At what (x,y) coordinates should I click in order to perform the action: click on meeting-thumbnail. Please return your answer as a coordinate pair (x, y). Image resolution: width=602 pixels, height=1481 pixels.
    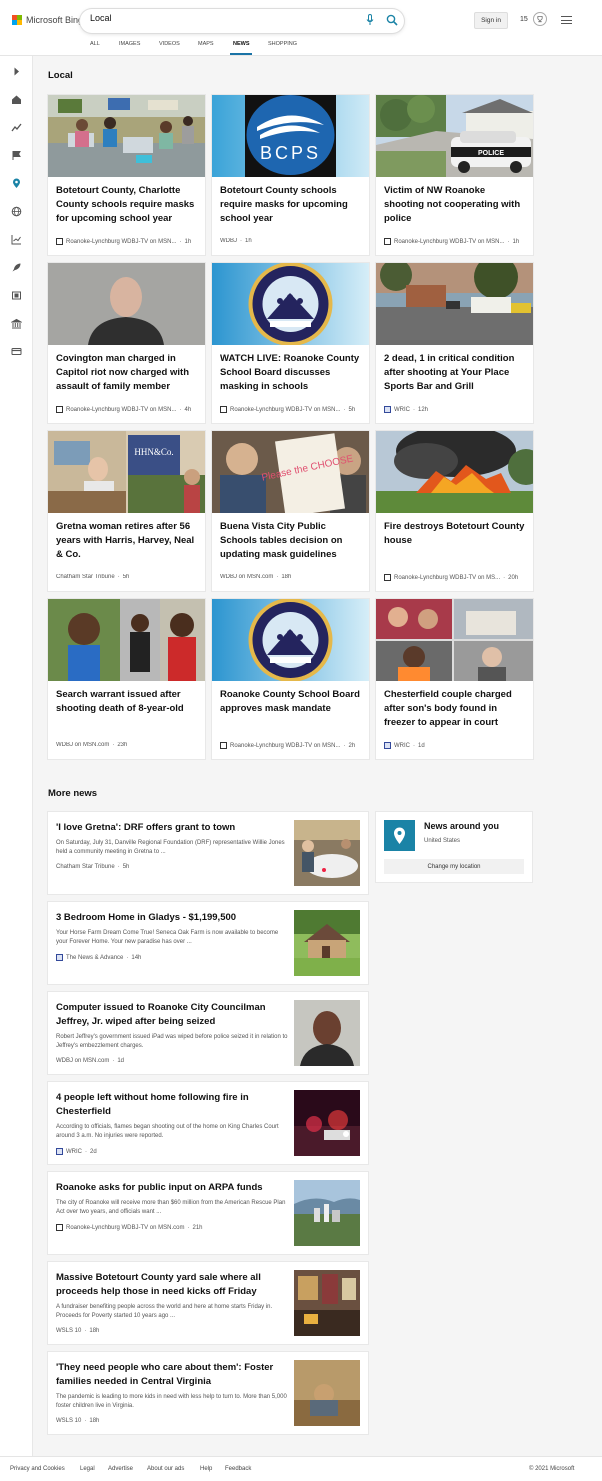
    Looking at the image, I should click on (327, 853).